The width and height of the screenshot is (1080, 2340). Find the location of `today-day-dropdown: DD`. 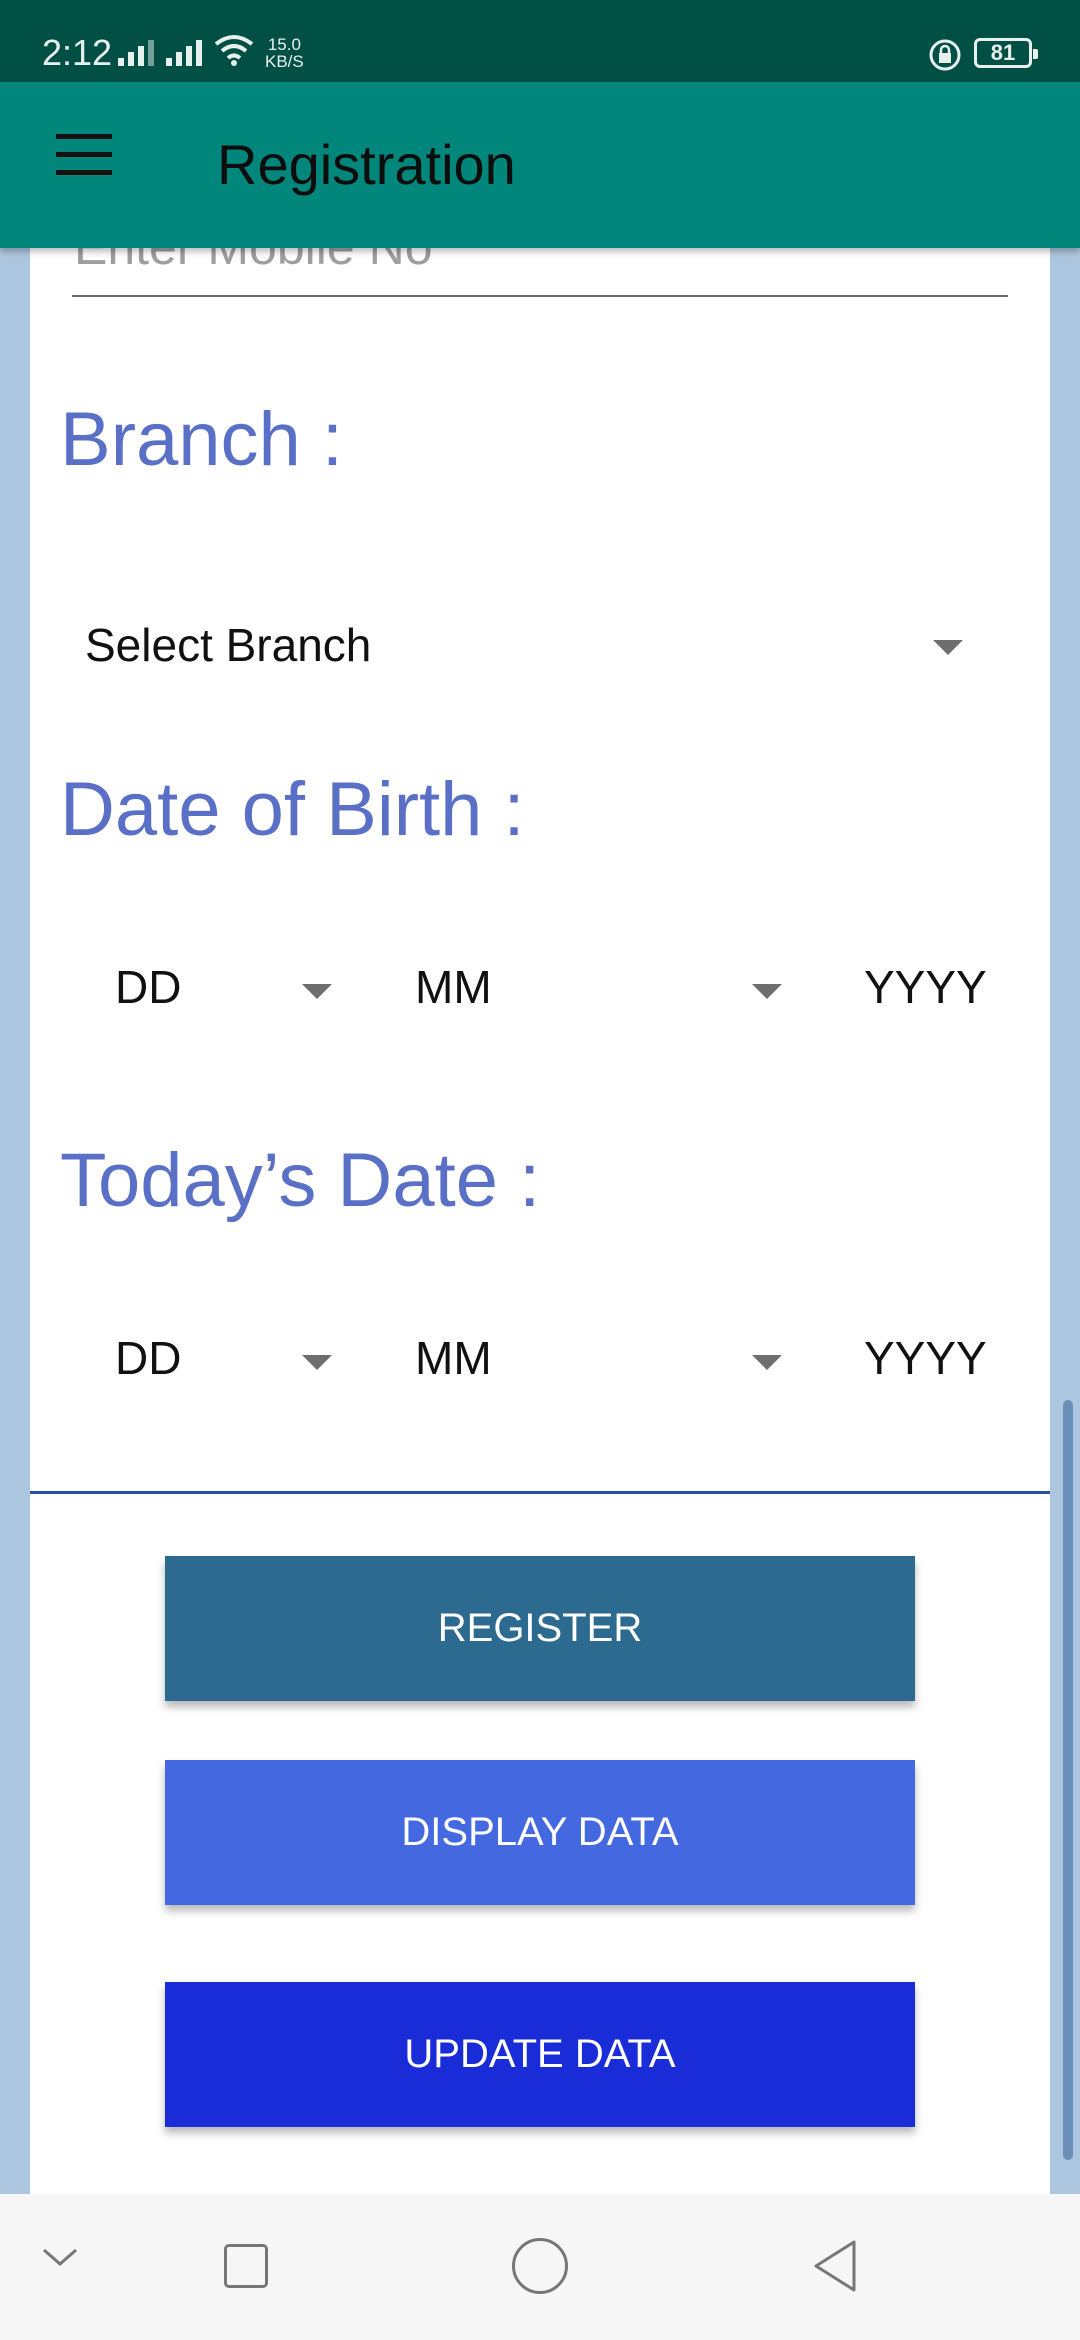

today-day-dropdown: DD is located at coordinates (148, 1358).